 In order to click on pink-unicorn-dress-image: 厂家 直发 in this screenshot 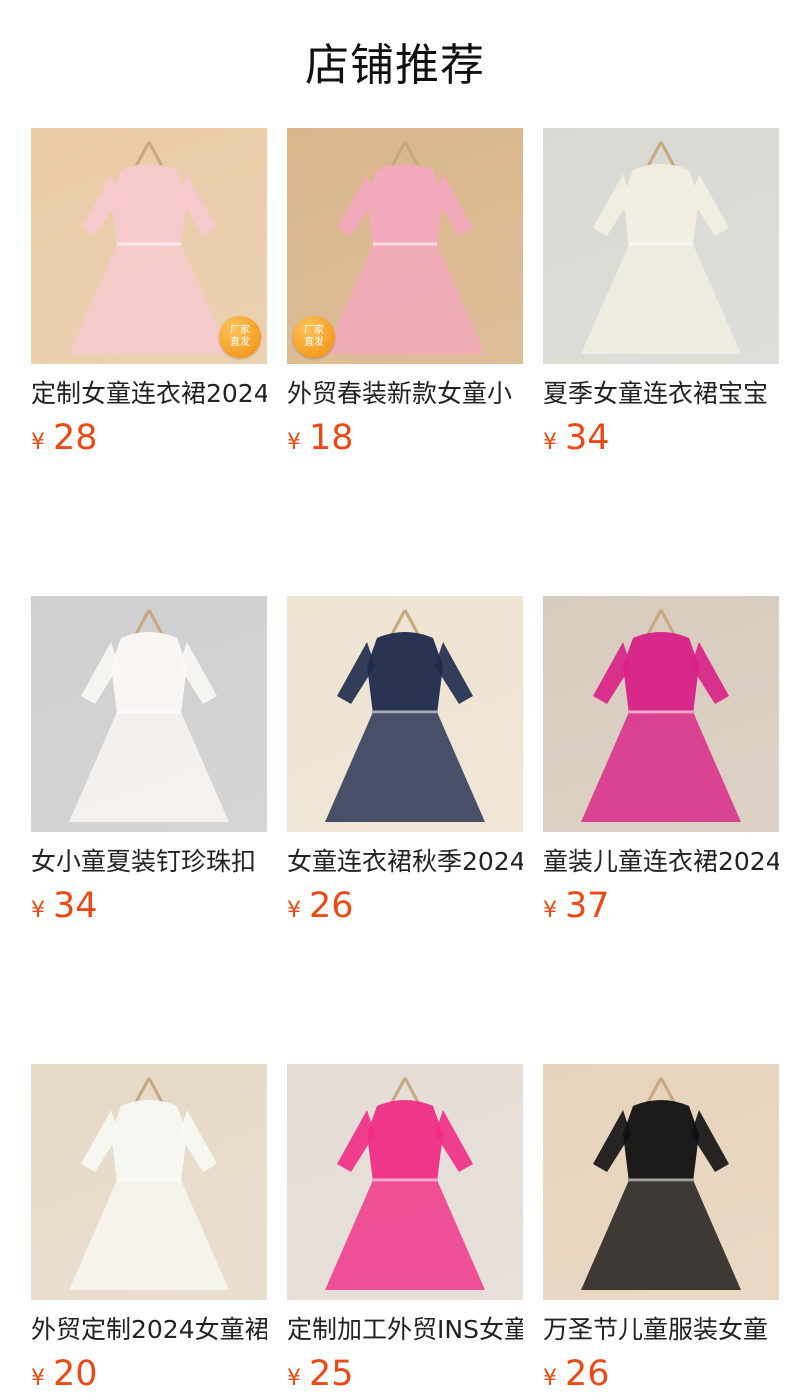, I will do `click(405, 246)`.